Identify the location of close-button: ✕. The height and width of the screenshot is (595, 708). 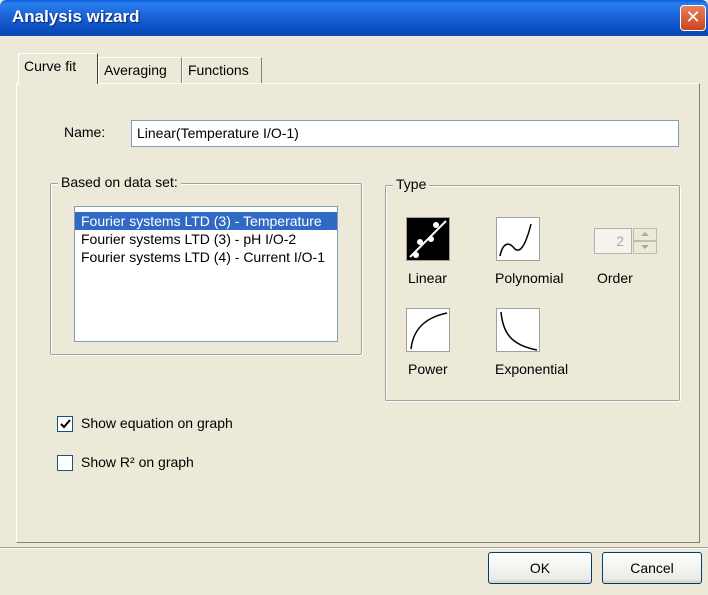
(693, 18).